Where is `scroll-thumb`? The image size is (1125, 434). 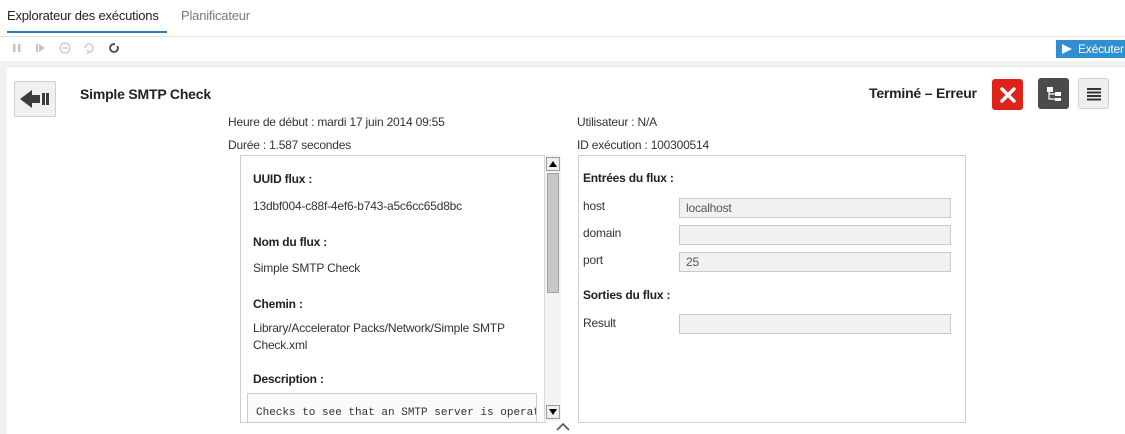 scroll-thumb is located at coordinates (553, 233).